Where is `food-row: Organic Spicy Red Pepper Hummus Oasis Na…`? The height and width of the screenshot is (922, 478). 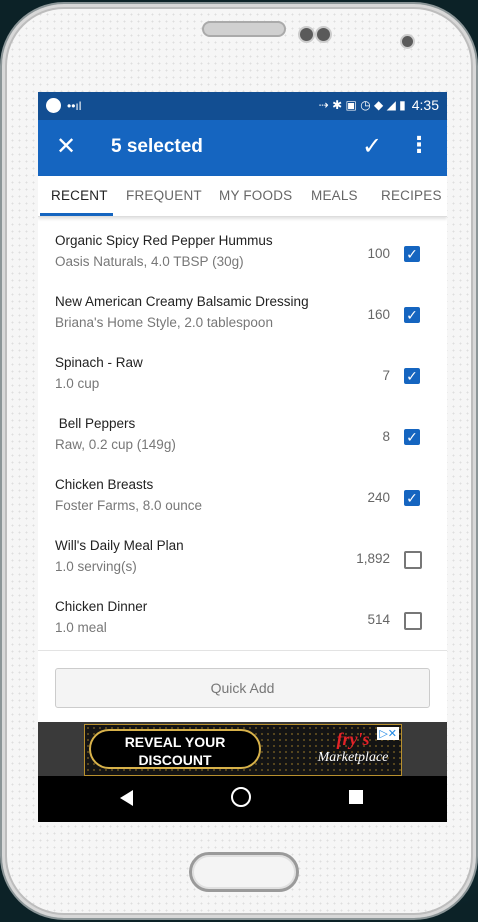 food-row: Organic Spicy Red Pepper Hummus Oasis Na… is located at coordinates (242, 254).